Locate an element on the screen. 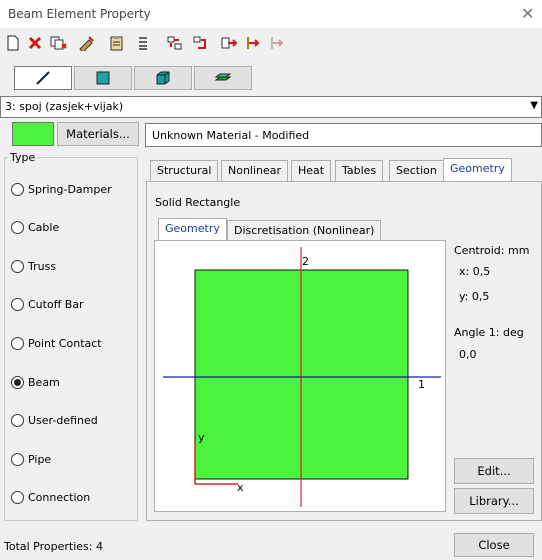  total-properties: Total Properties: 4 is located at coordinates (53, 546).